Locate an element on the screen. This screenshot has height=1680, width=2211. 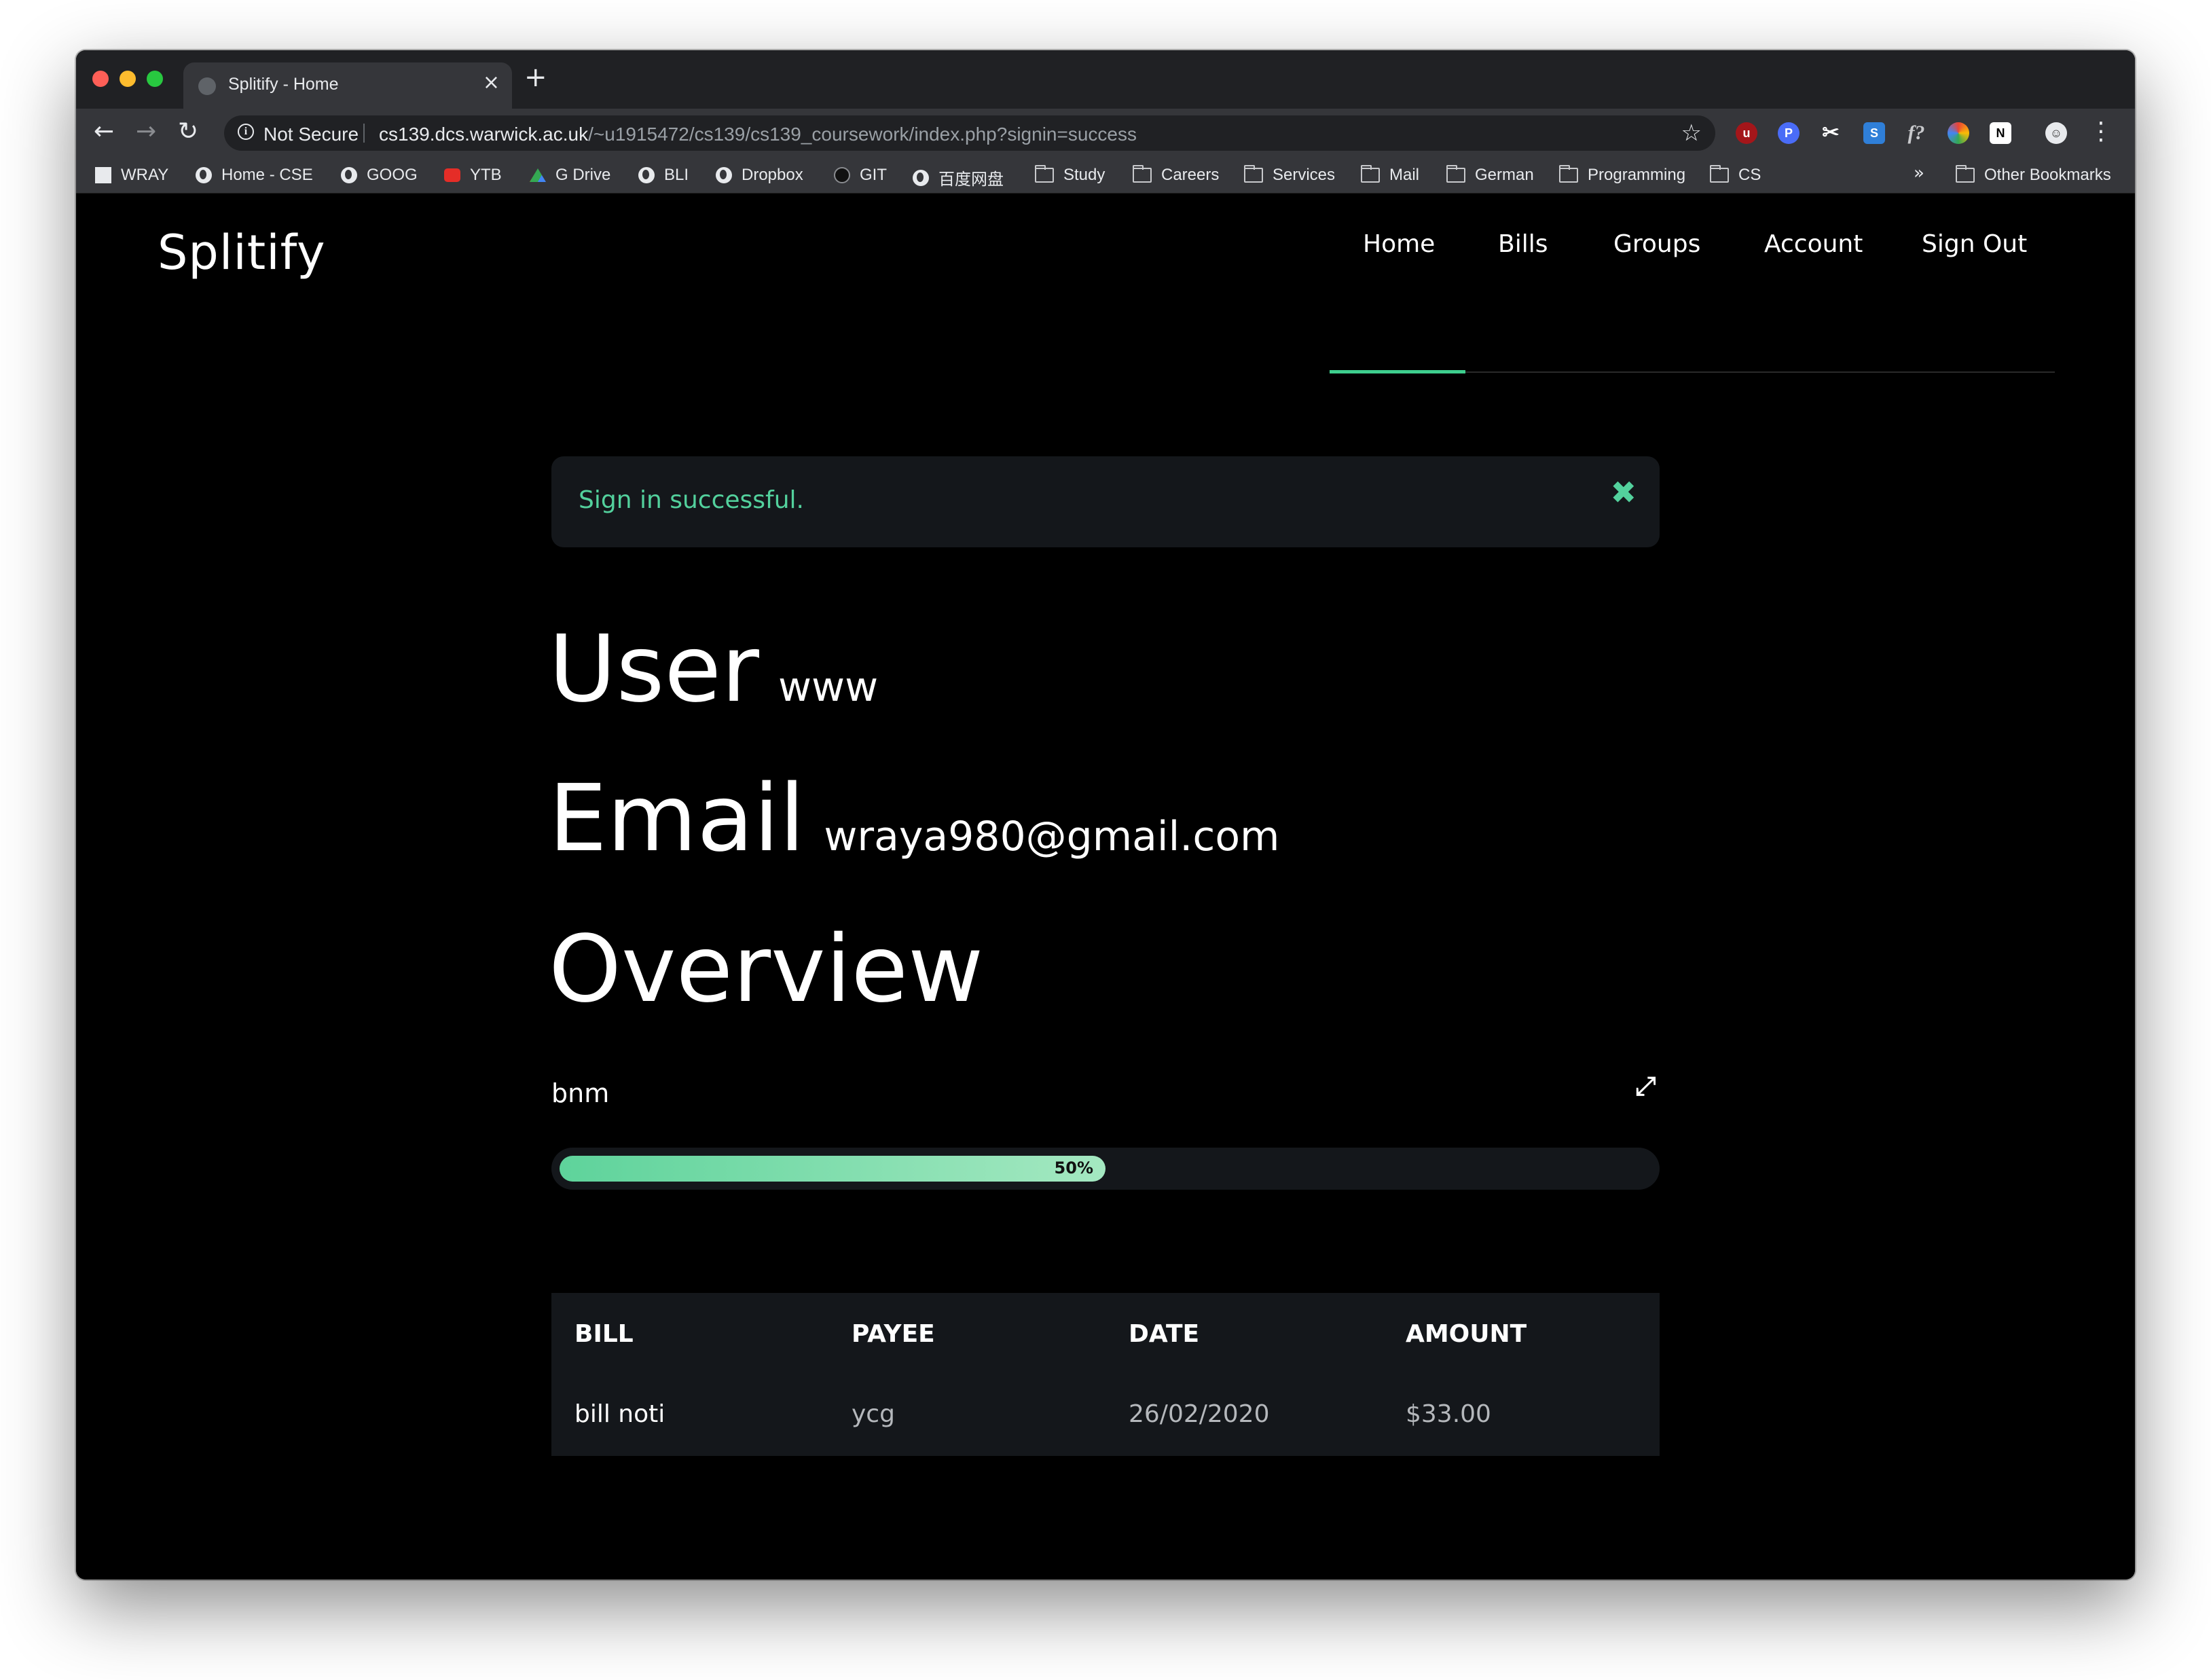
bookmark-wray: WRAY is located at coordinates (131, 175).